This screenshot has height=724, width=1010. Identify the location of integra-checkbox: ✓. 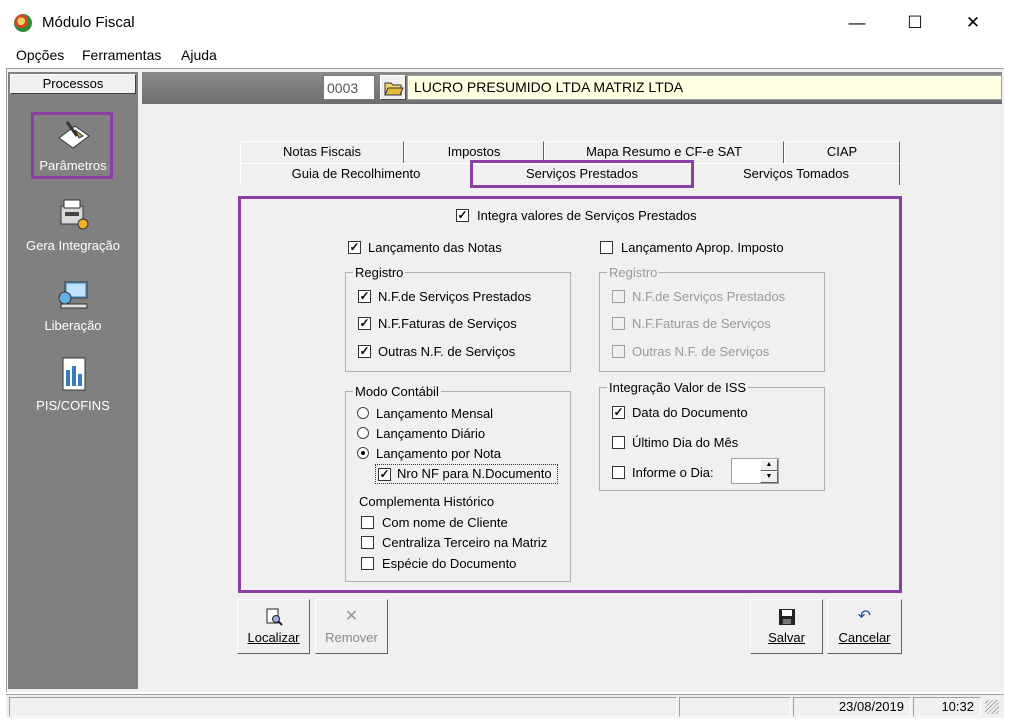
(462, 215).